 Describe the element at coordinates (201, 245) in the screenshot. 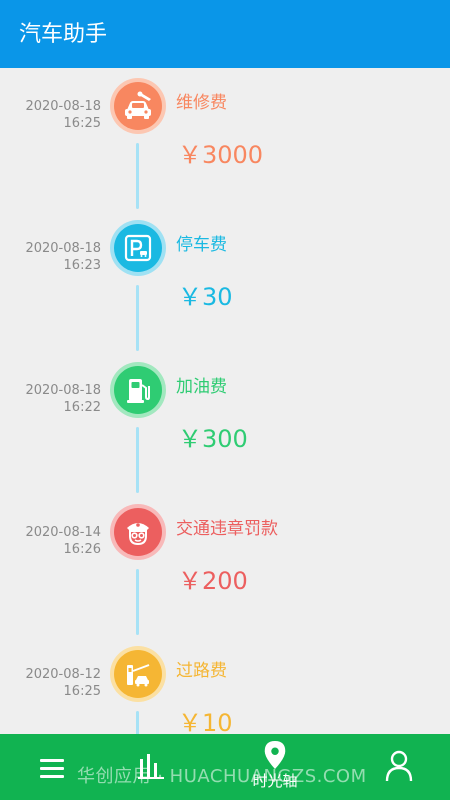

I see `entry-category: 停车费` at that location.